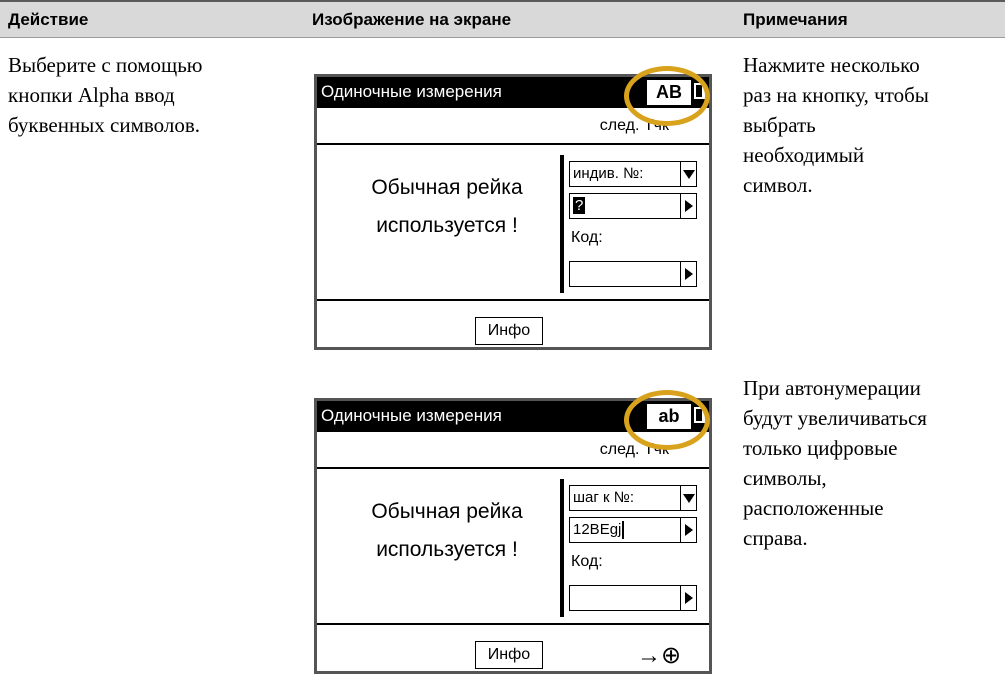 This screenshot has width=1005, height=688. Describe the element at coordinates (597, 529) in the screenshot. I see `input-value: 12BEgj` at that location.